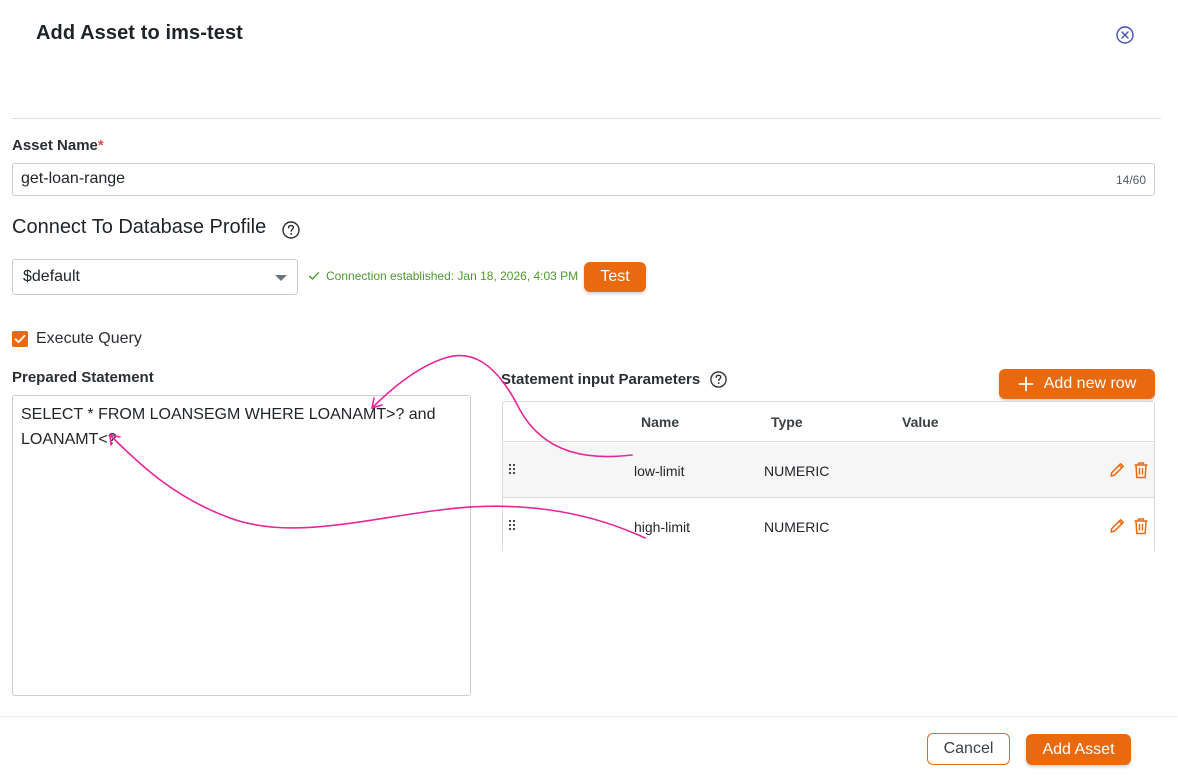  I want to click on param-name-cell: high-limit, so click(662, 527).